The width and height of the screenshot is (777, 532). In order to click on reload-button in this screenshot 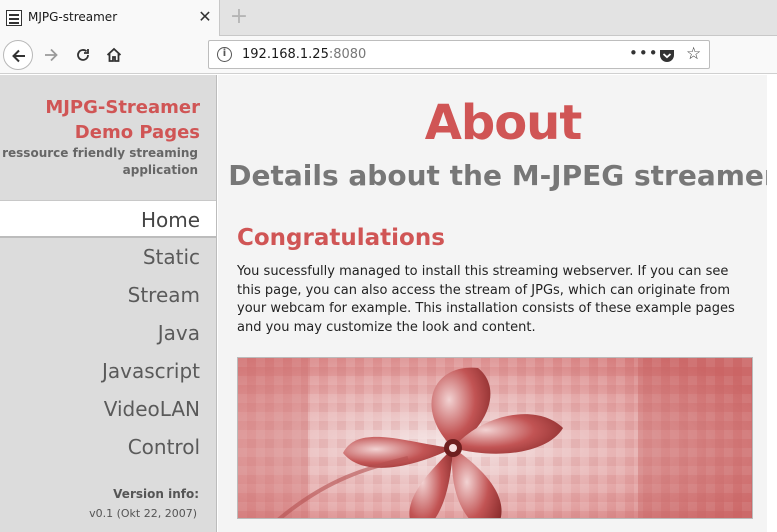, I will do `click(83, 55)`.